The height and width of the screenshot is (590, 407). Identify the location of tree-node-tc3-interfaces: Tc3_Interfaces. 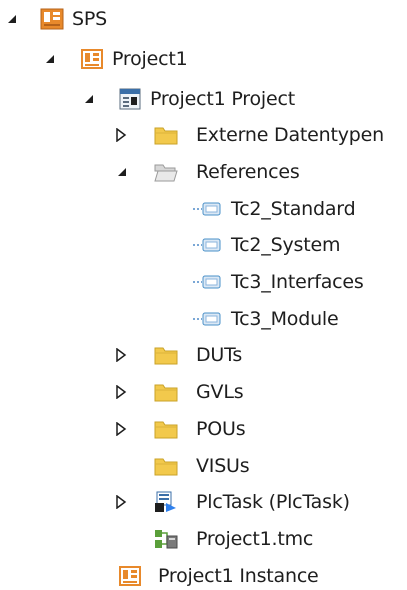
(200, 282).